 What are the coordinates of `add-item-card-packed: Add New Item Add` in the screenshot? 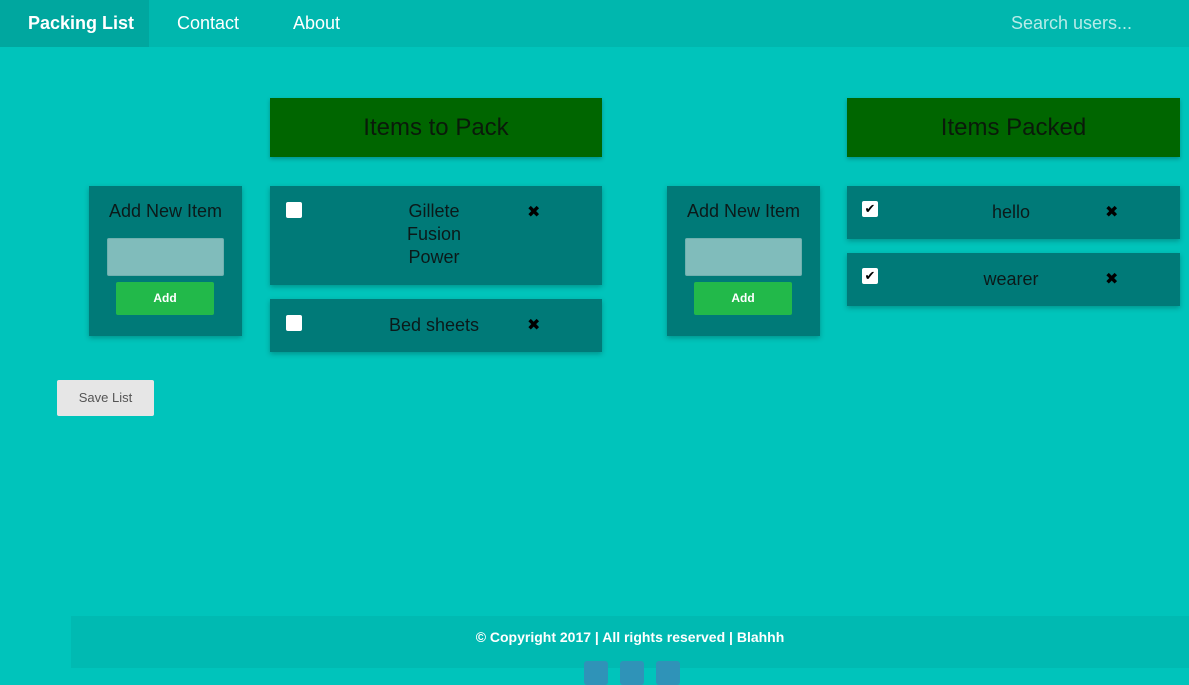 It's located at (743, 261).